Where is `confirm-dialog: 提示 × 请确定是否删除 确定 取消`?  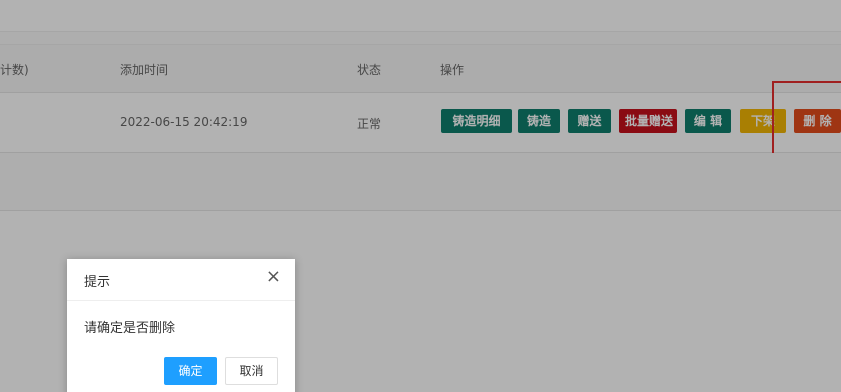
confirm-dialog: 提示 × 请确定是否删除 确定 取消 is located at coordinates (181, 325).